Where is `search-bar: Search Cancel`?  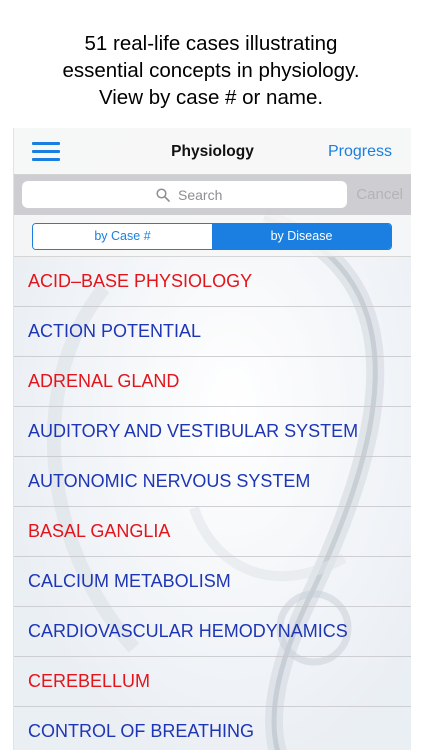
search-bar: Search Cancel is located at coordinates (212, 195).